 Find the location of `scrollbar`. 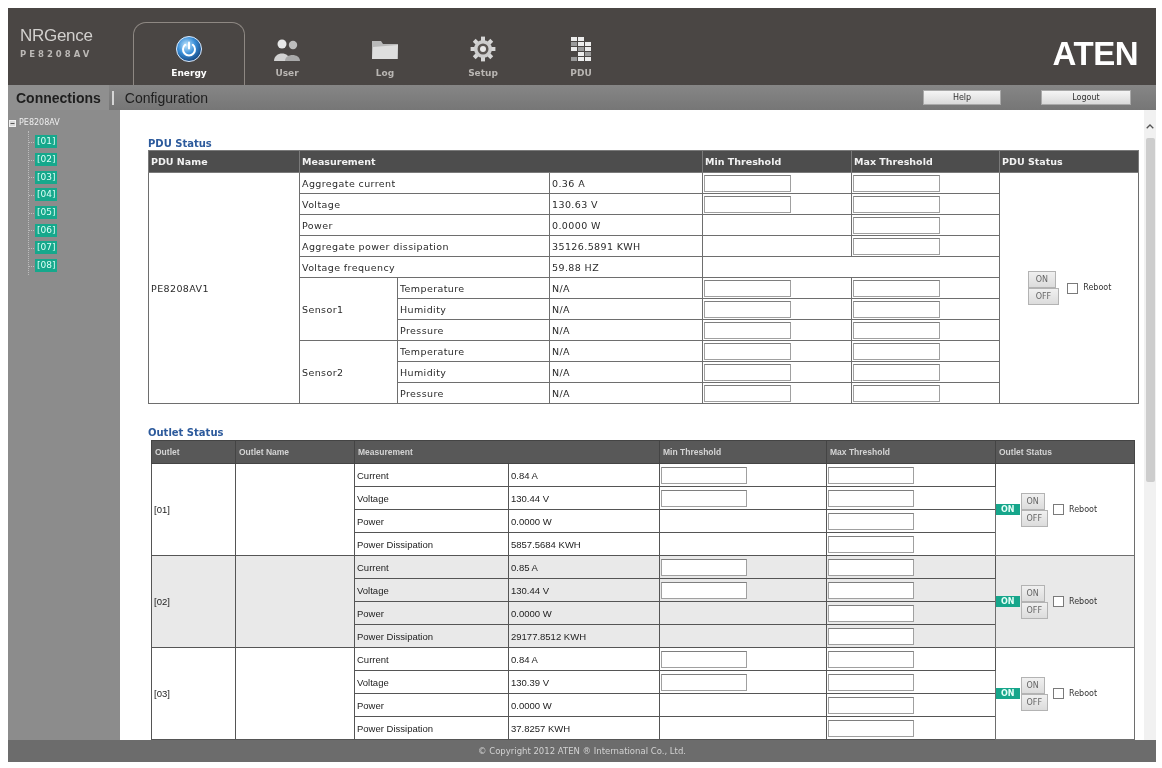

scrollbar is located at coordinates (1150, 425).